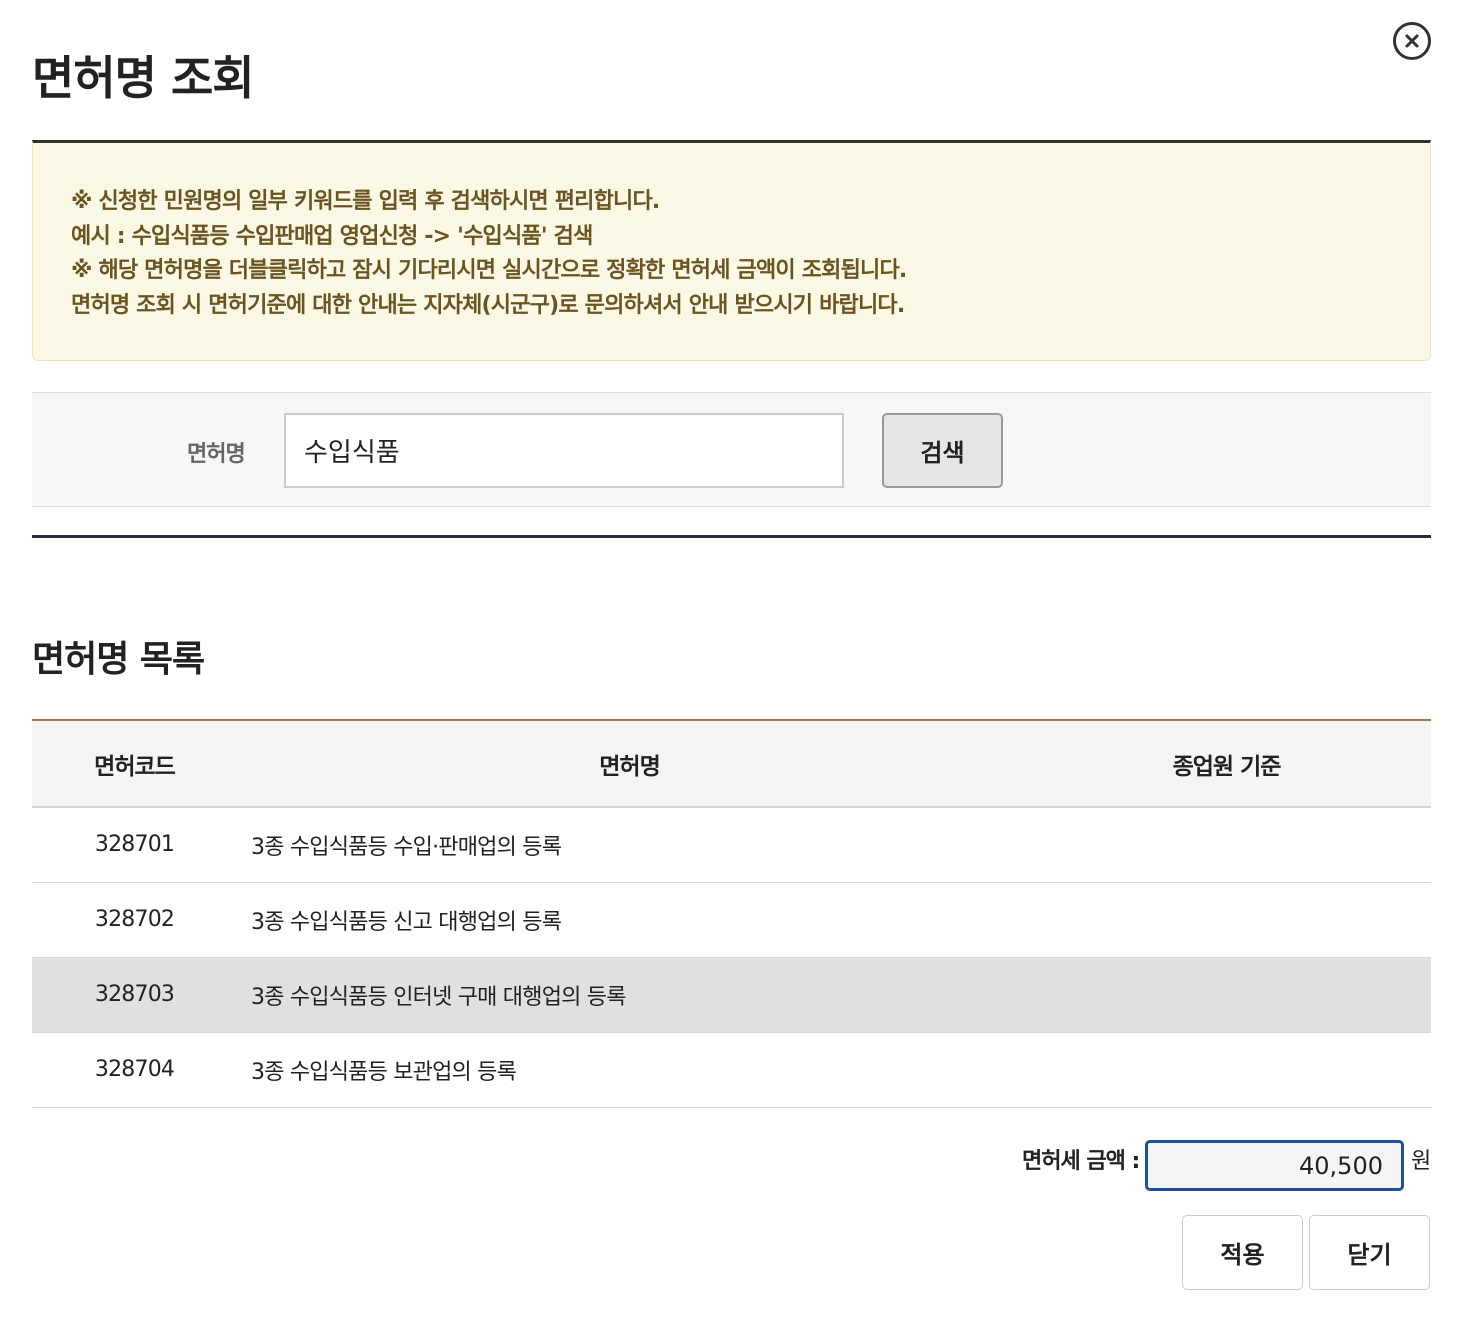  Describe the element at coordinates (118, 659) in the screenshot. I see `list-title: 면허명 목록` at that location.